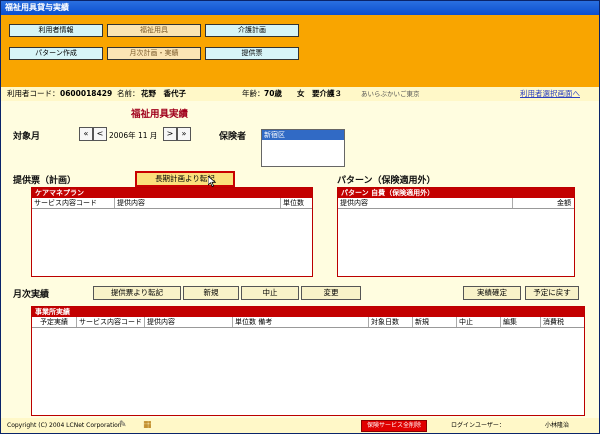 The height and width of the screenshot is (434, 600). What do you see at coordinates (308, 312) in the screenshot?
I see `office-results-header: 事業所実績` at bounding box center [308, 312].